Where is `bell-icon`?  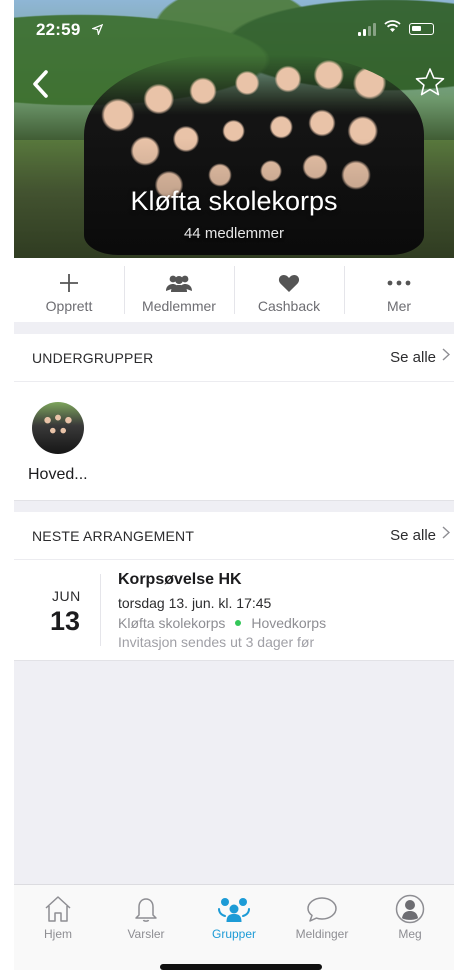 bell-icon is located at coordinates (146, 909).